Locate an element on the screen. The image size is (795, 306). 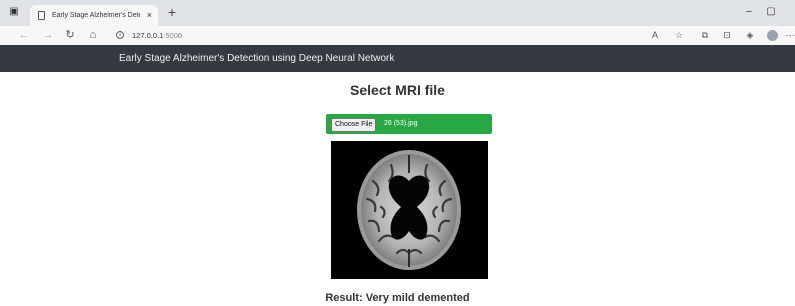
prediction-result: Result: Very mild demented is located at coordinates (397, 298).